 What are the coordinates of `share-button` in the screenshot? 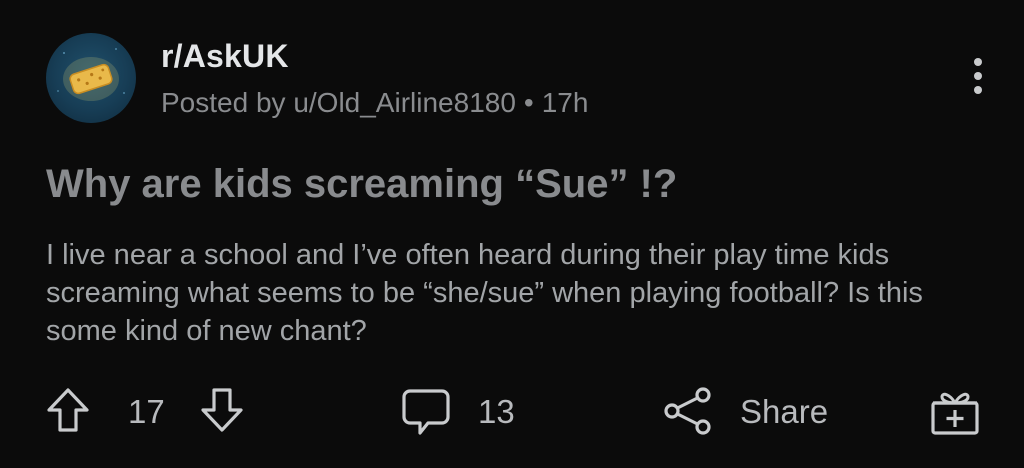 It's located at (689, 411).